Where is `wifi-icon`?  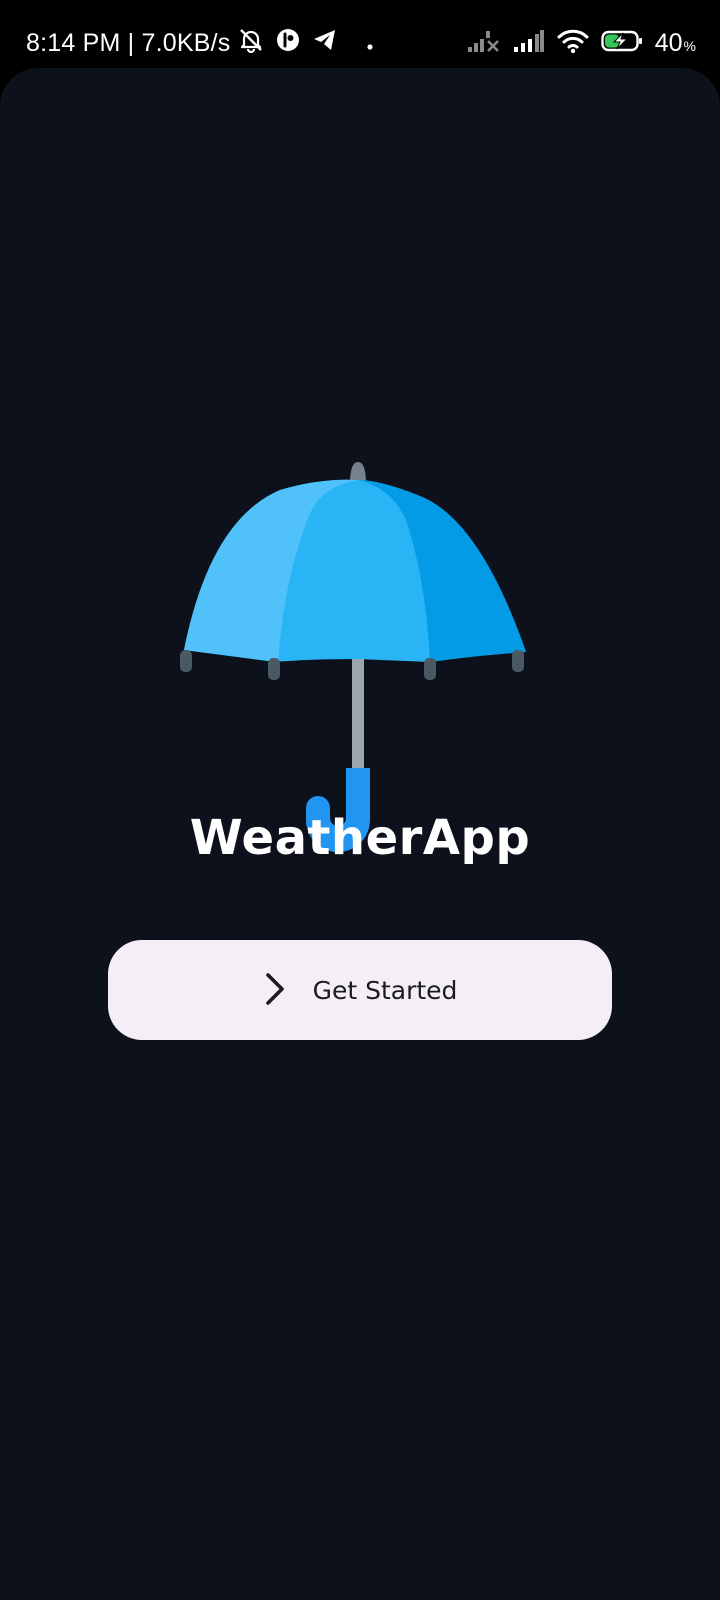 wifi-icon is located at coordinates (573, 43).